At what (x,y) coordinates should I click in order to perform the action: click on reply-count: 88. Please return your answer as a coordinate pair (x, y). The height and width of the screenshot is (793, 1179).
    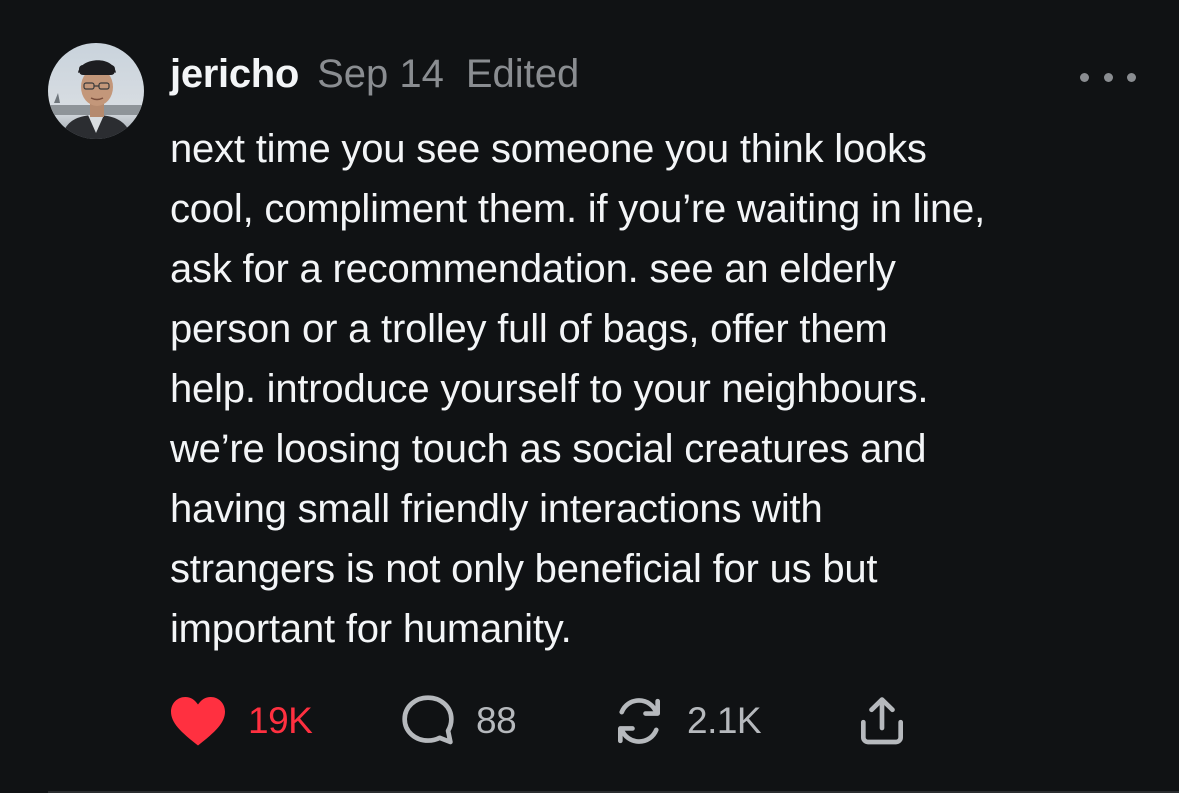
    Looking at the image, I should click on (496, 720).